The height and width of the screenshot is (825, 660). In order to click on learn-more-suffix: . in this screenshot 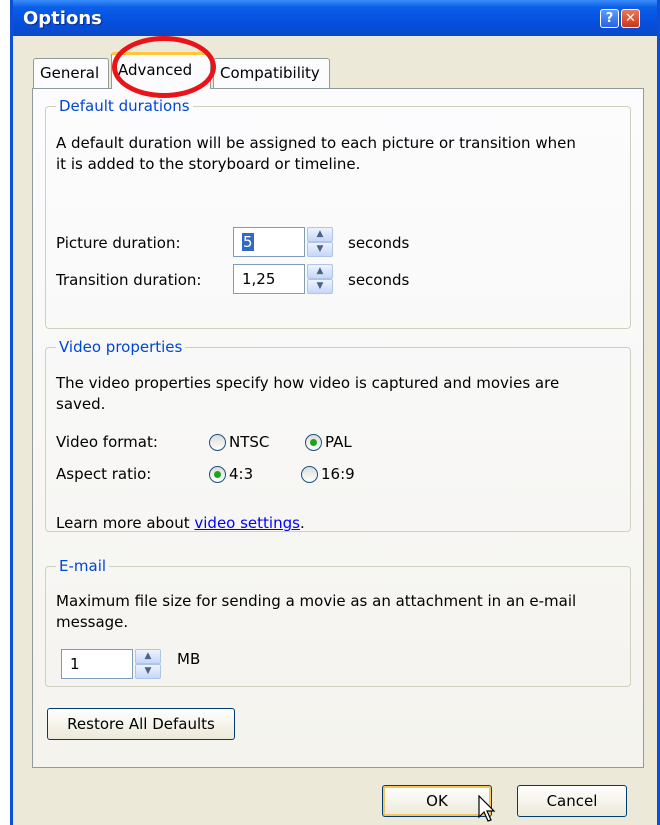, I will do `click(302, 523)`.